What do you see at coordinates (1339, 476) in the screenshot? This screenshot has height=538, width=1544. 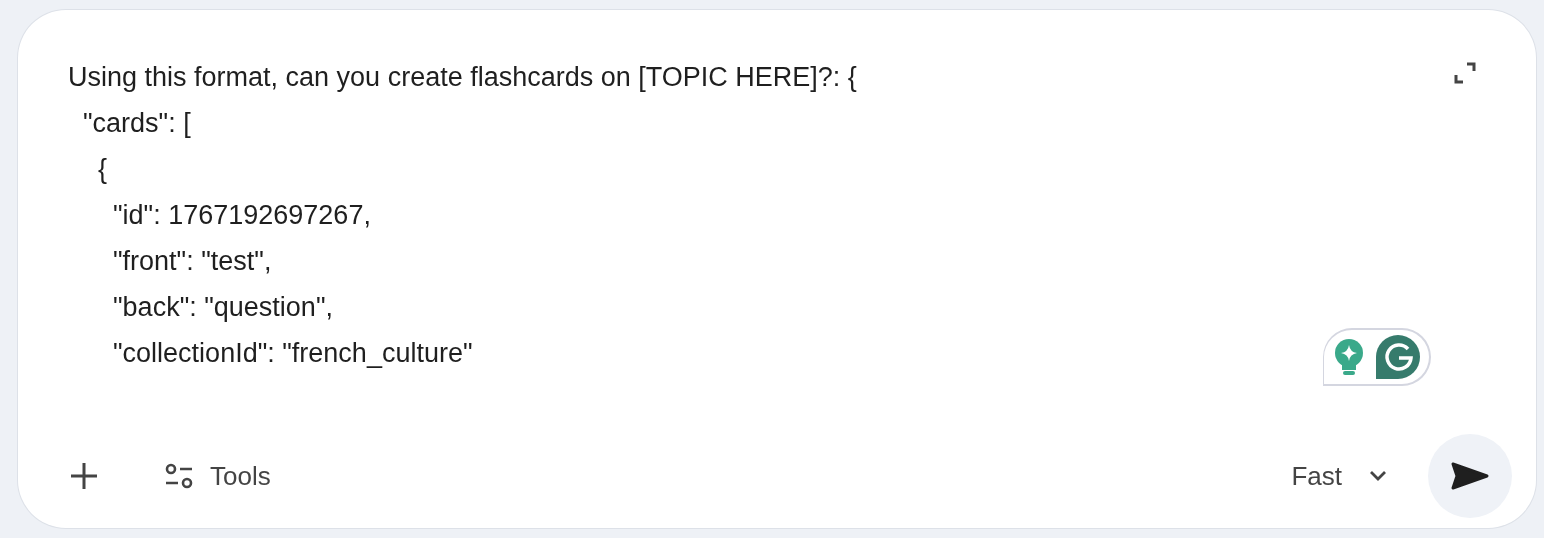 I see `model-dropdown: Fast` at bounding box center [1339, 476].